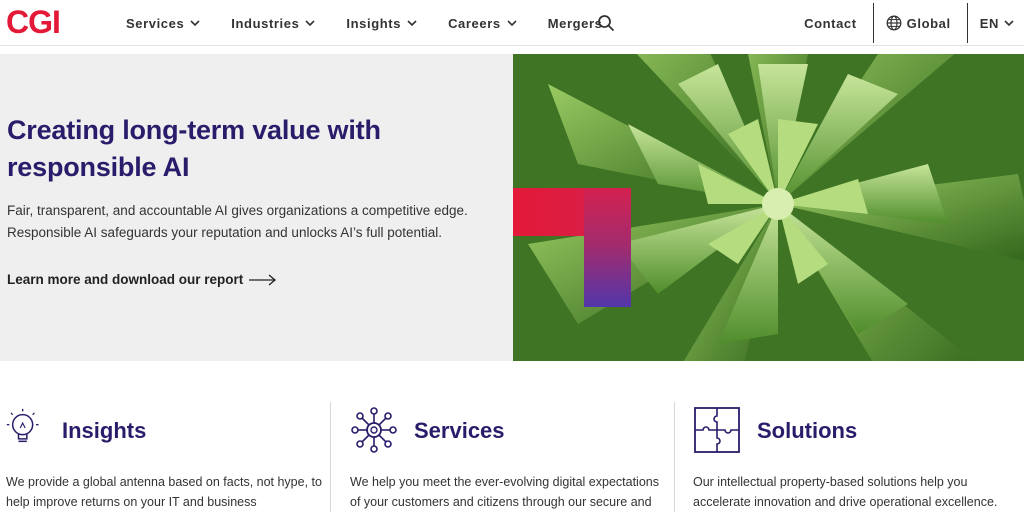 Image resolution: width=1024 pixels, height=512 pixels. What do you see at coordinates (928, 23) in the screenshot?
I see `global-label: Global` at bounding box center [928, 23].